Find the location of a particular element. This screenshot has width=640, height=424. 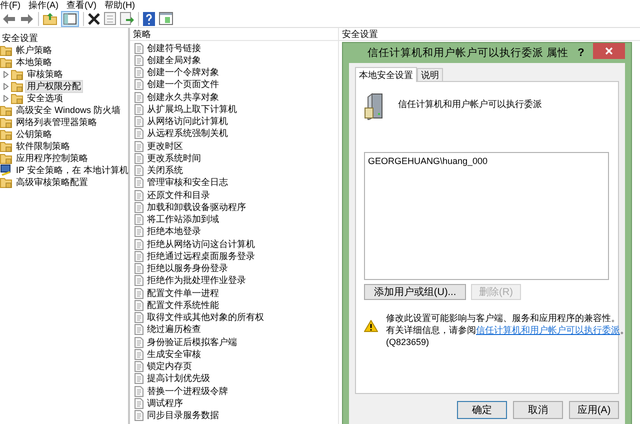

window-icon is located at coordinates (166, 18).